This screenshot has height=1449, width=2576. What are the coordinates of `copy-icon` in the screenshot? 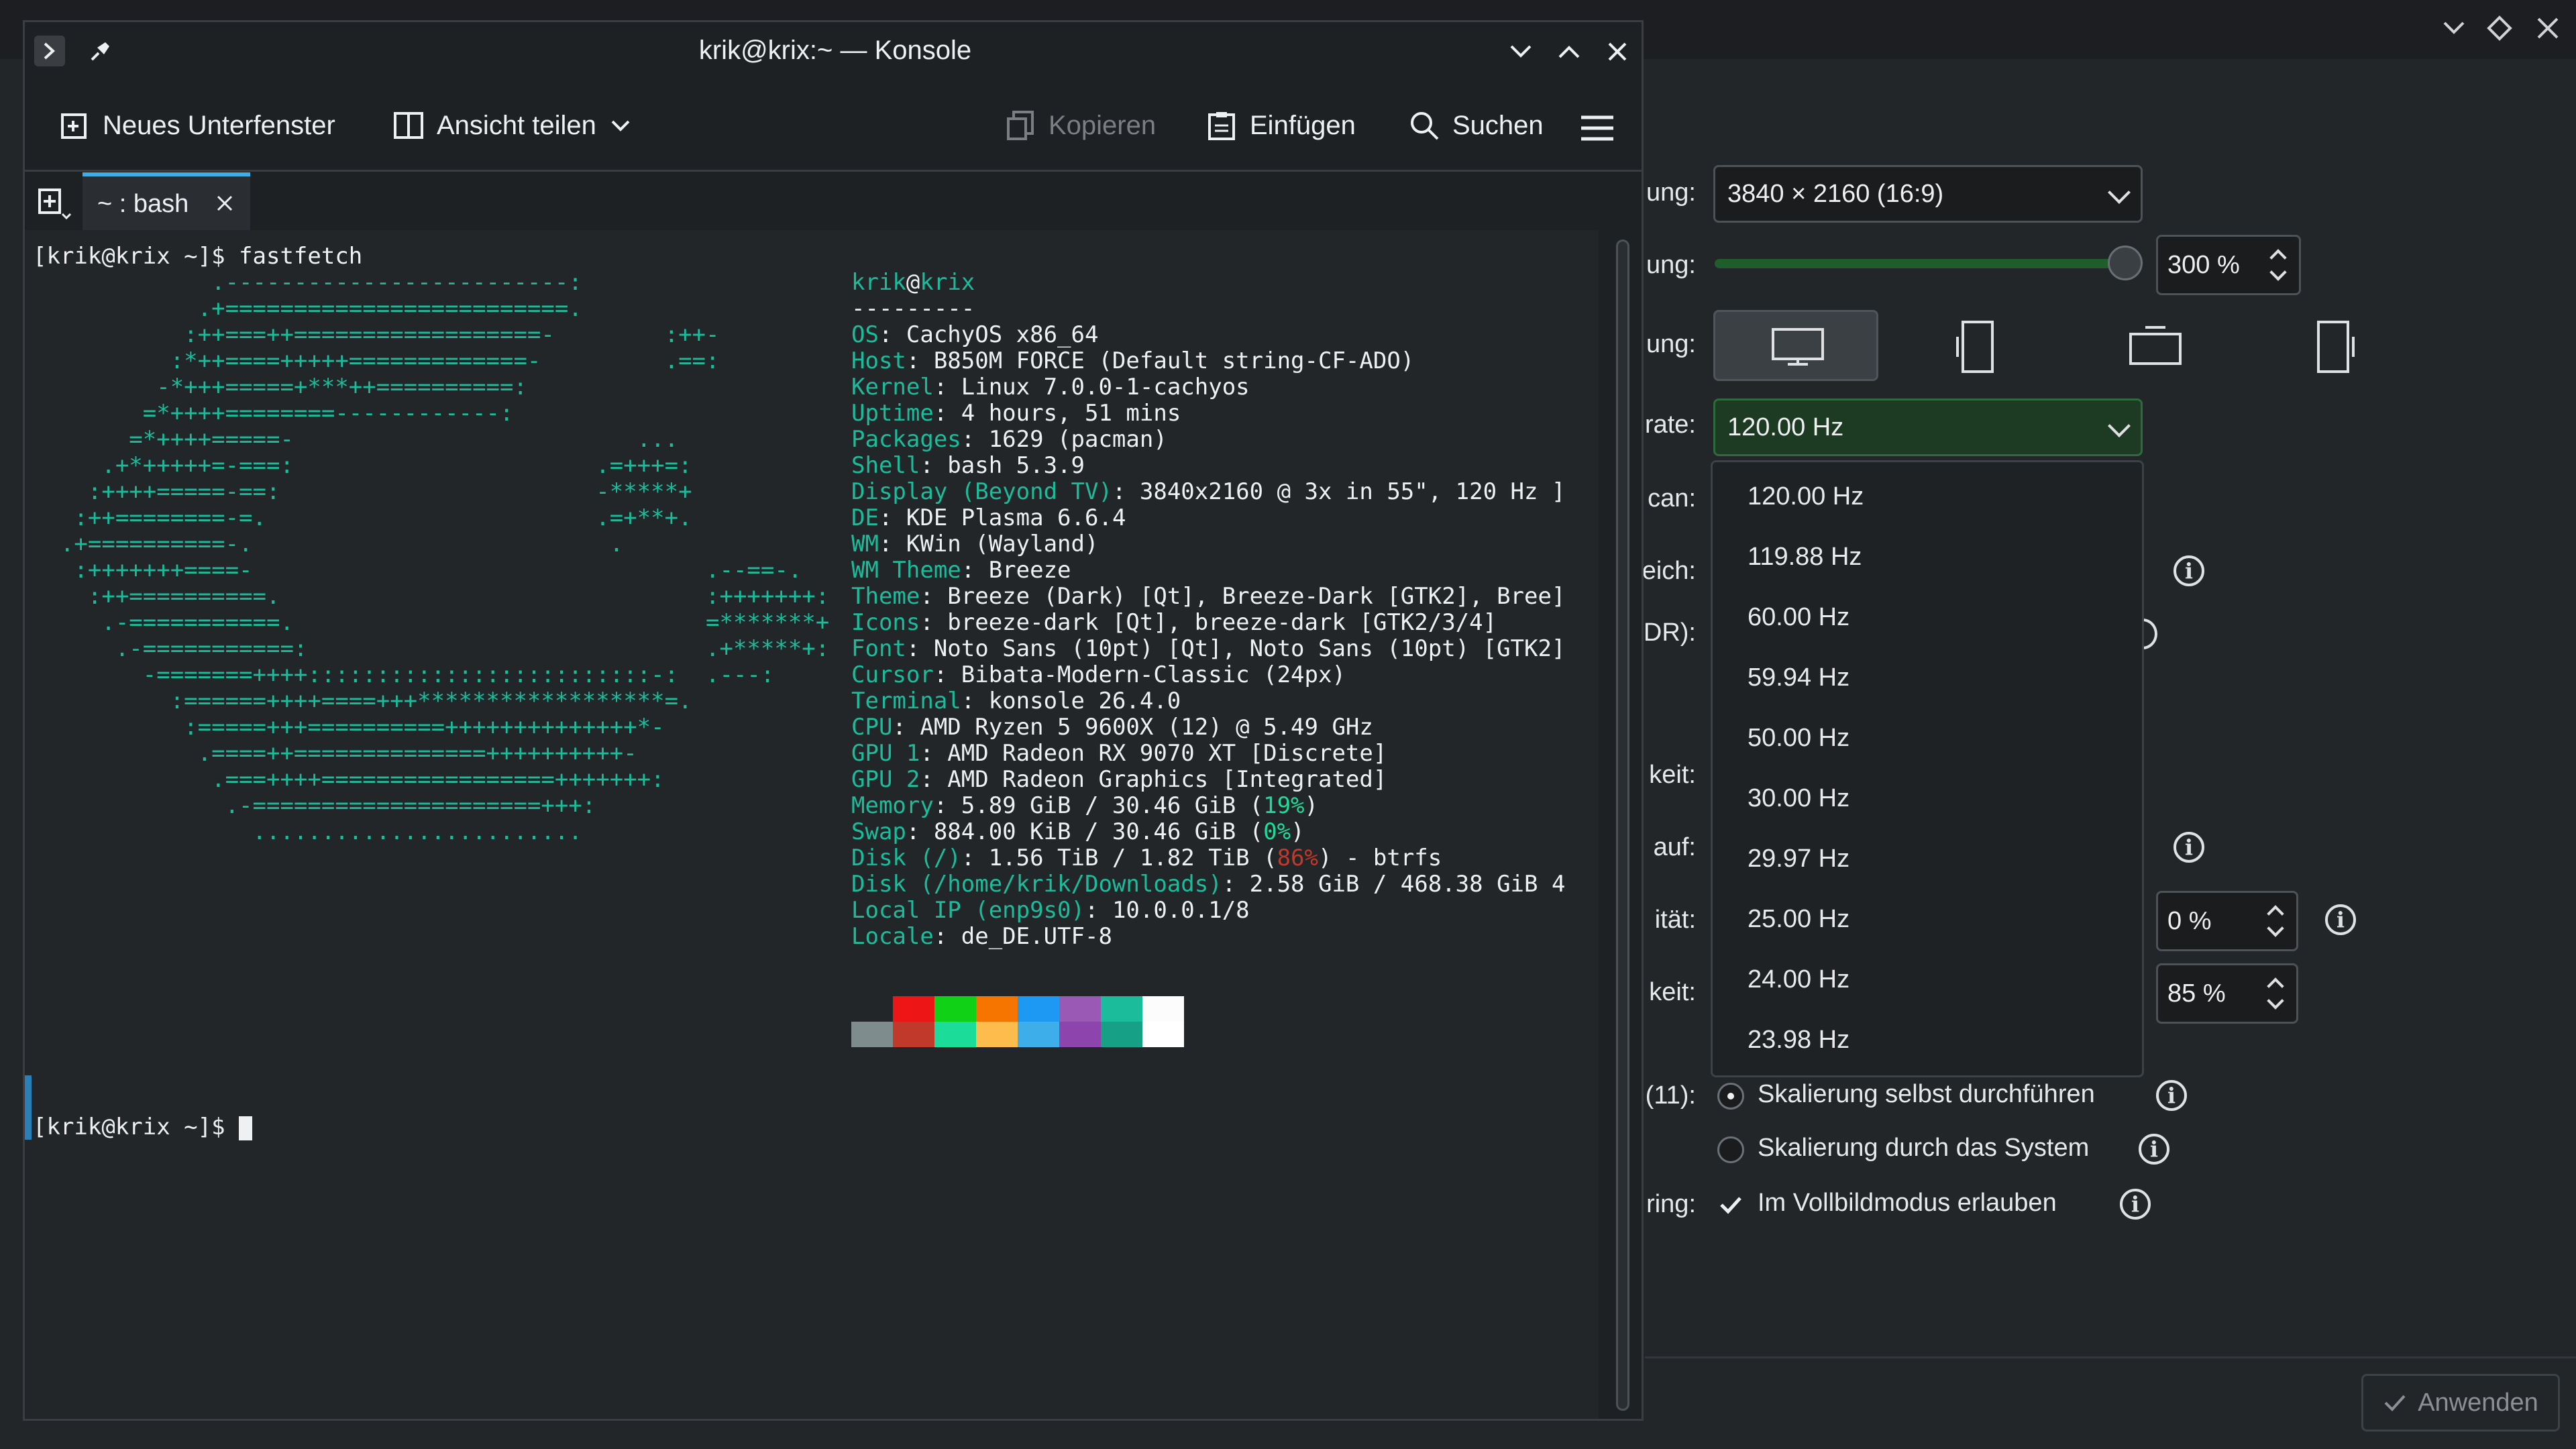 It's located at (1020, 125).